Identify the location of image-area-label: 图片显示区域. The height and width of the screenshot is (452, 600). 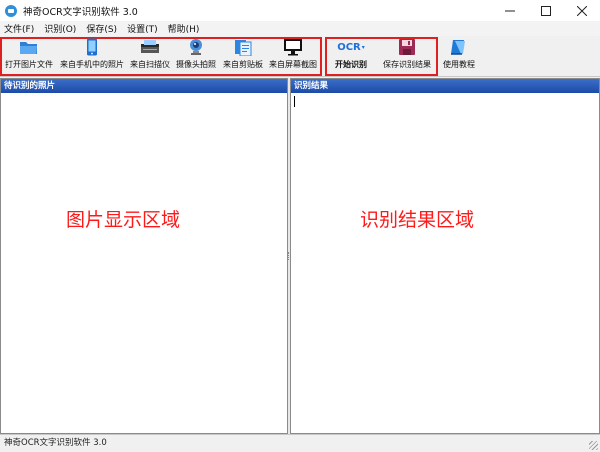
(123, 220).